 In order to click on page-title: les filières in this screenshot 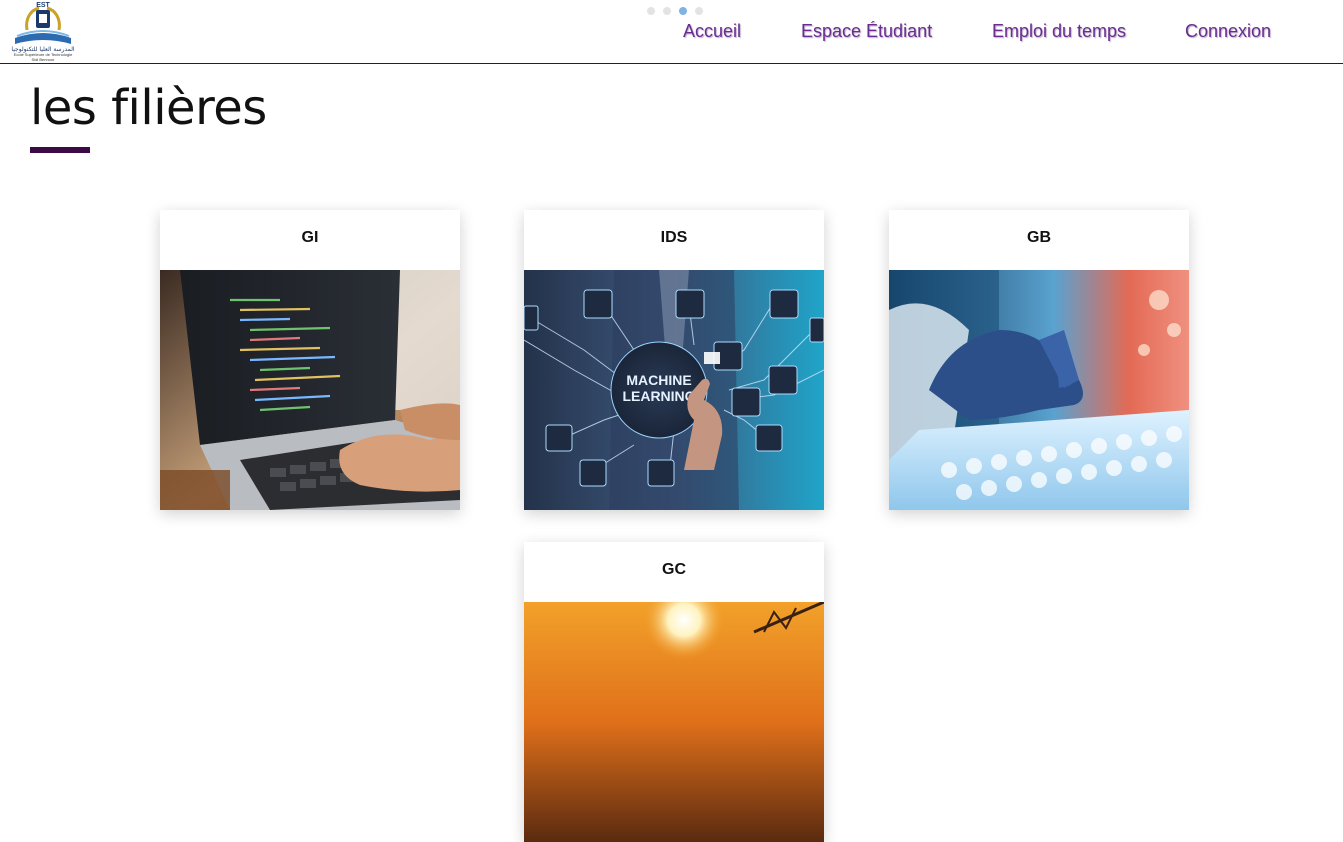, I will do `click(148, 108)`.